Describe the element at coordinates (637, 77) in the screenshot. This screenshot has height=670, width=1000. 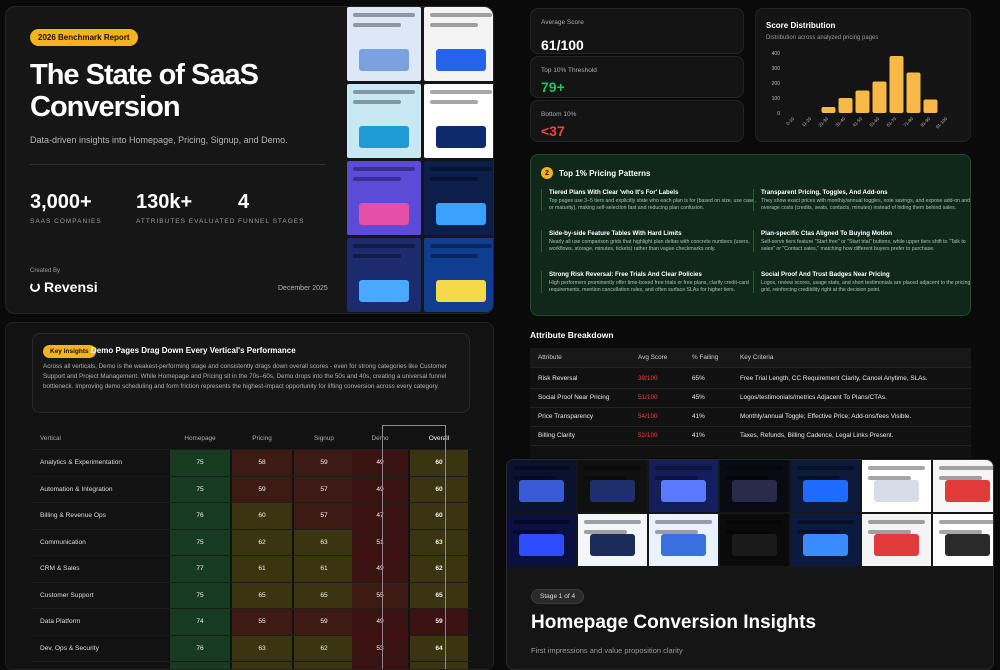
I see `top-threshold-card: Top 10% Threshold 79+` at that location.